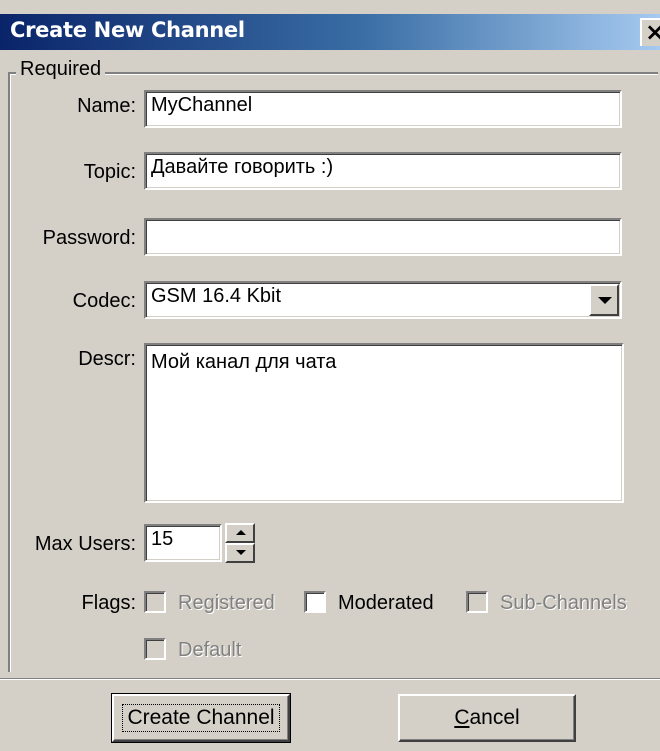  Describe the element at coordinates (383, 109) in the screenshot. I see `name-input: MyChannel` at that location.